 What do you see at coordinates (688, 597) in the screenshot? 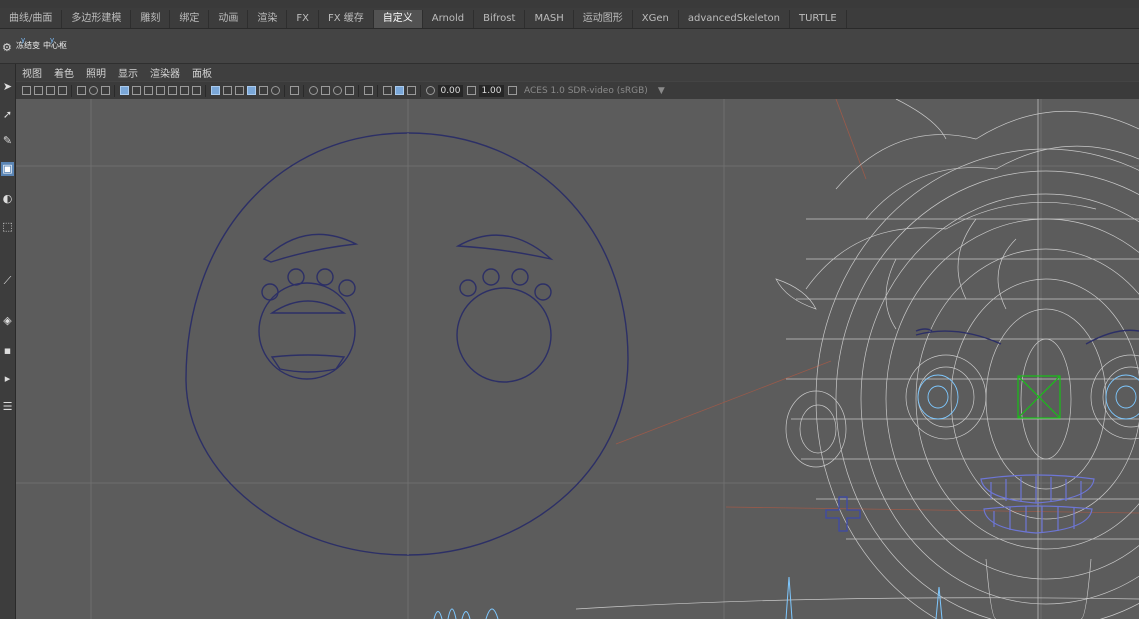
I see `body-fragments` at bounding box center [688, 597].